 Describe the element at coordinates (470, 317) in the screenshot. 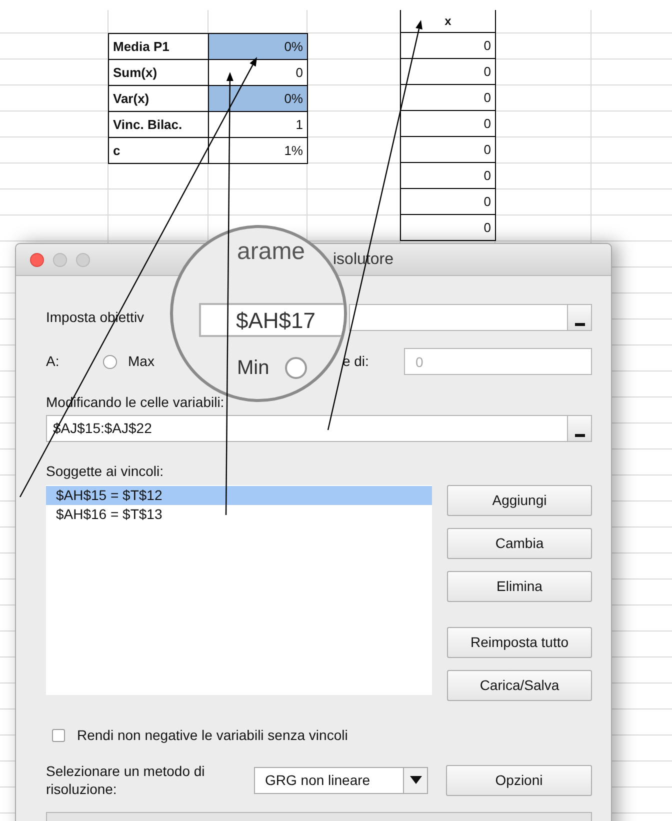

I see `objective-field` at that location.